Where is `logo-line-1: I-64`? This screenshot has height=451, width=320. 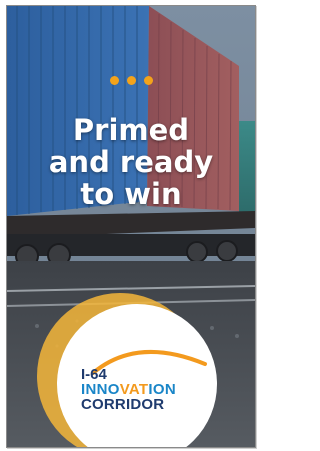 logo-line-1: I-64 is located at coordinates (94, 374).